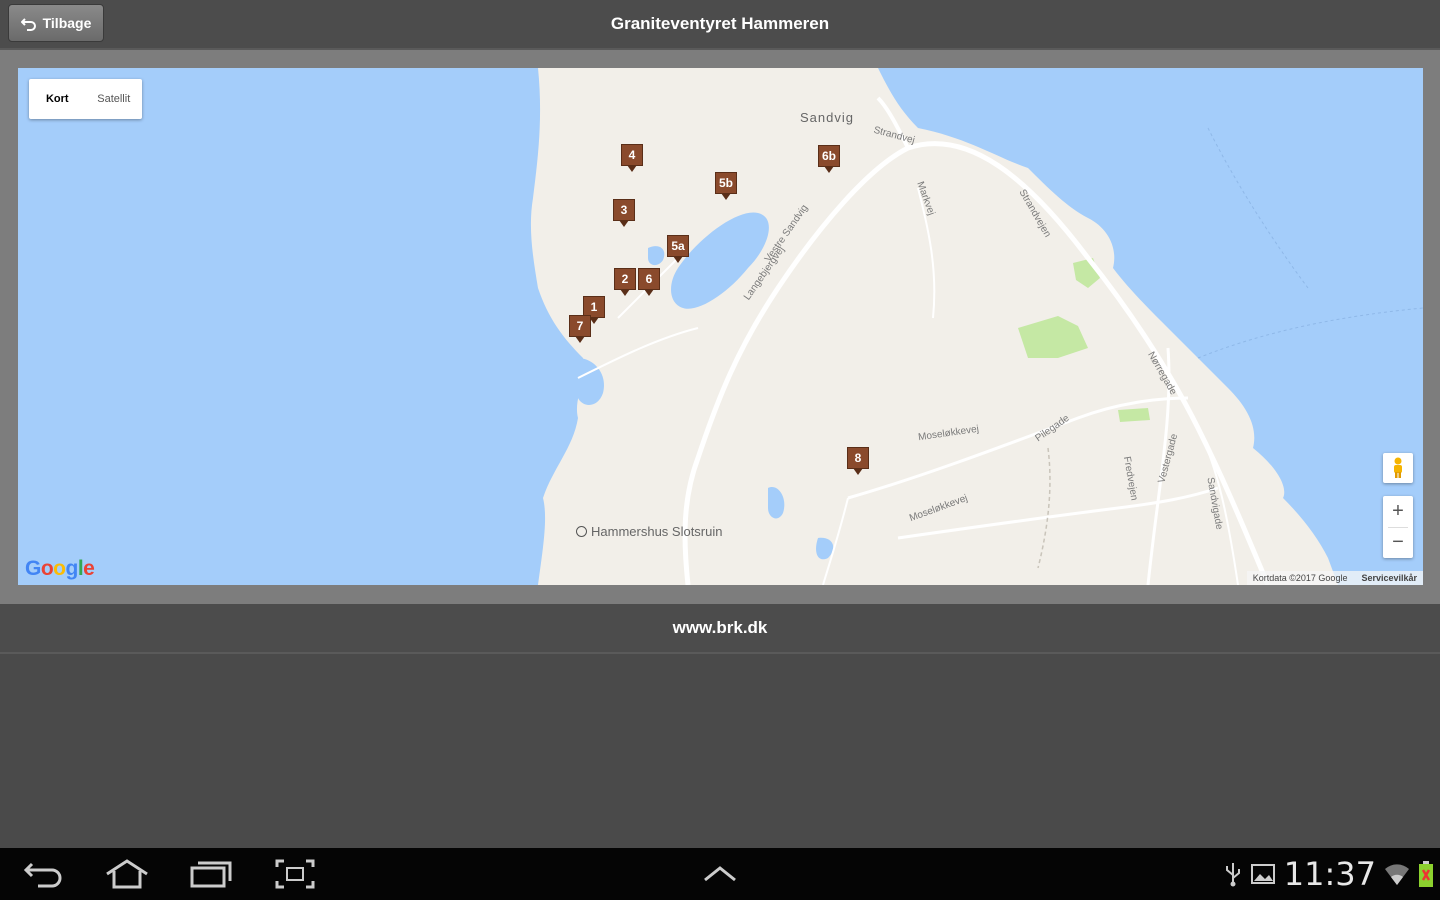  What do you see at coordinates (624, 213) in the screenshot?
I see `map-marker: 3` at bounding box center [624, 213].